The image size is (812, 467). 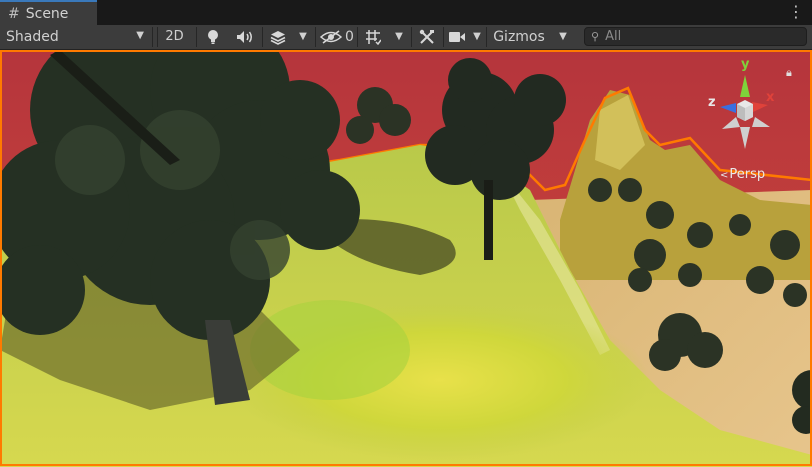 I want to click on toggle-2d-button: 2D, so click(x=174, y=36).